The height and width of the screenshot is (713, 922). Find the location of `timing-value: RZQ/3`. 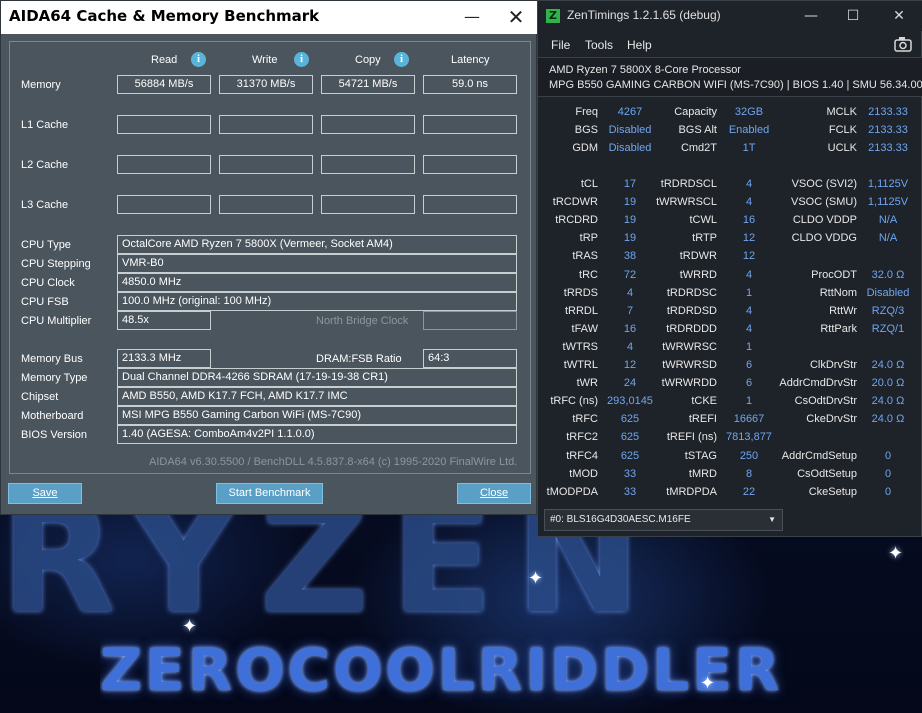

timing-value: RZQ/3 is located at coordinates (888, 310).